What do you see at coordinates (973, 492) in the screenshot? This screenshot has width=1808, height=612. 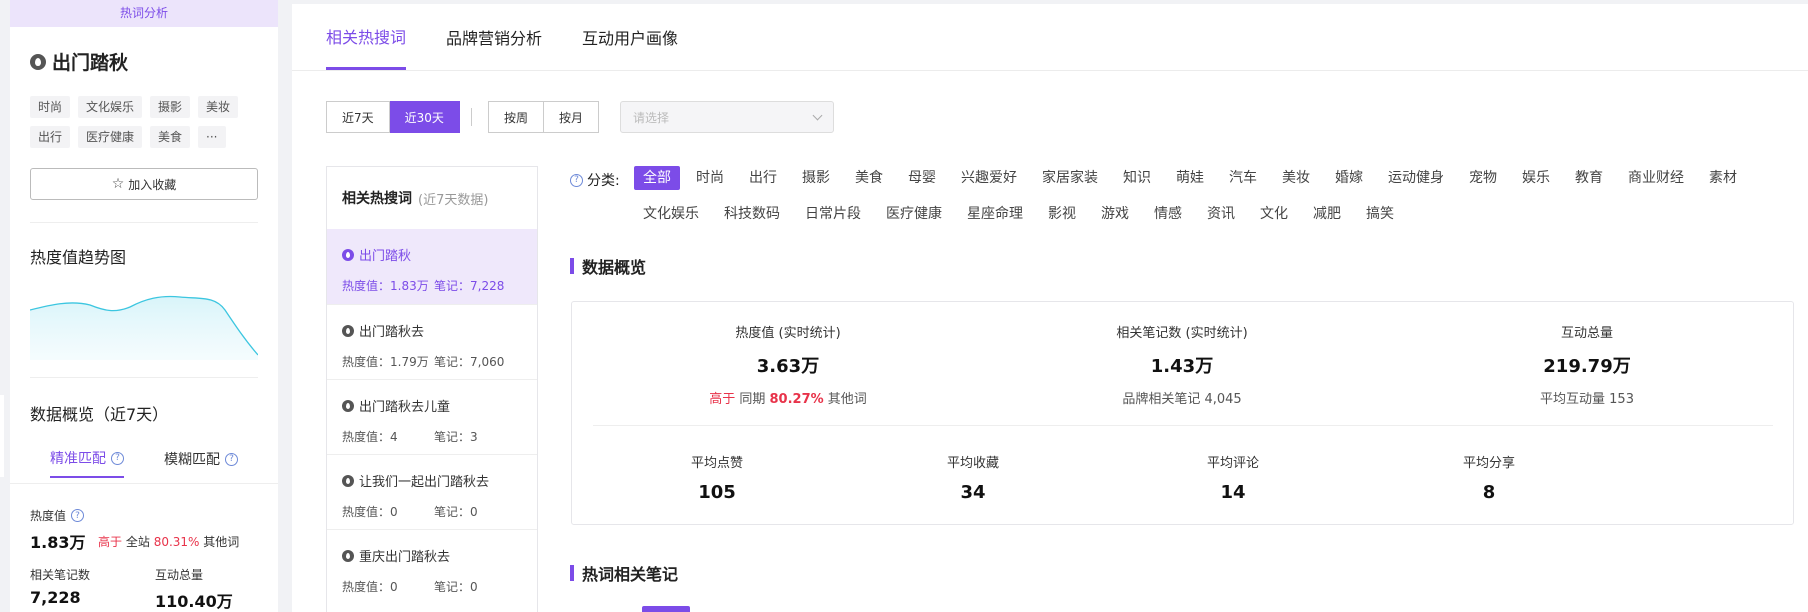 I see `stat-value: 34` at bounding box center [973, 492].